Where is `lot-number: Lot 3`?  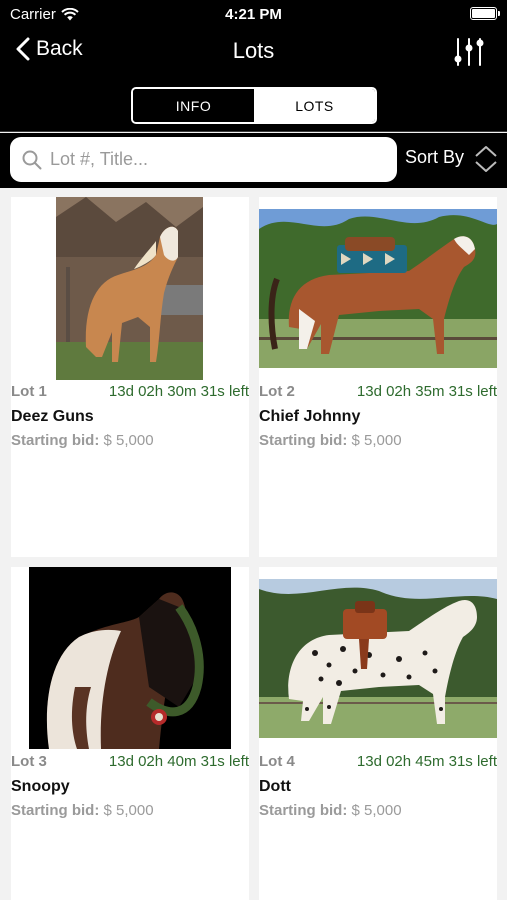
lot-number: Lot 3 is located at coordinates (29, 761).